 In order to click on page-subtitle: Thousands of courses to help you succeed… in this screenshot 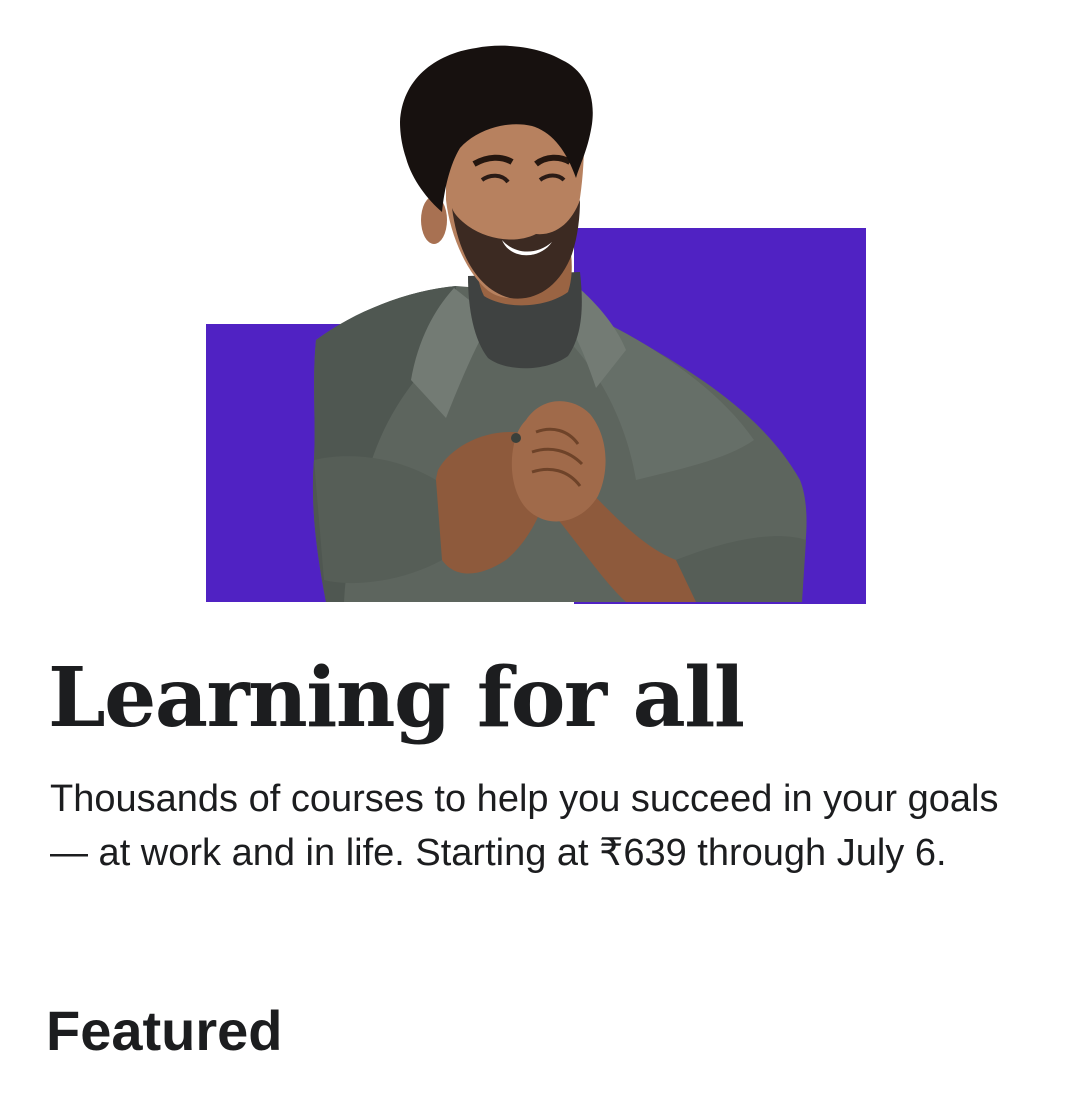, I will do `click(524, 826)`.